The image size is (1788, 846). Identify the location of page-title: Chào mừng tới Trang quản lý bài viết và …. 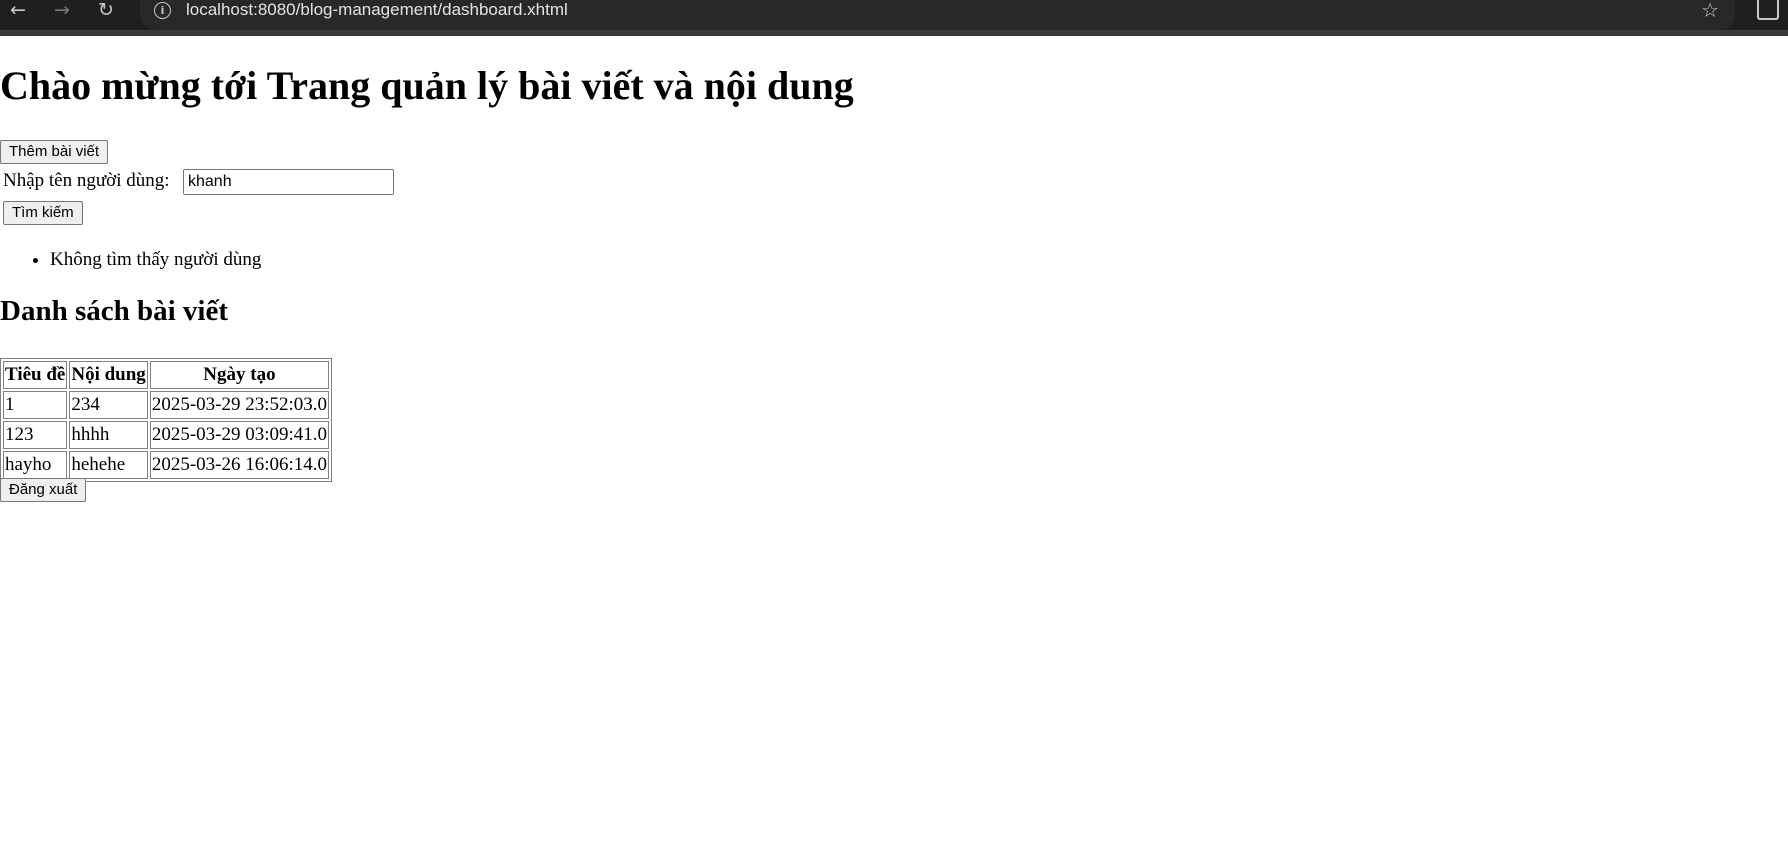
(427, 85).